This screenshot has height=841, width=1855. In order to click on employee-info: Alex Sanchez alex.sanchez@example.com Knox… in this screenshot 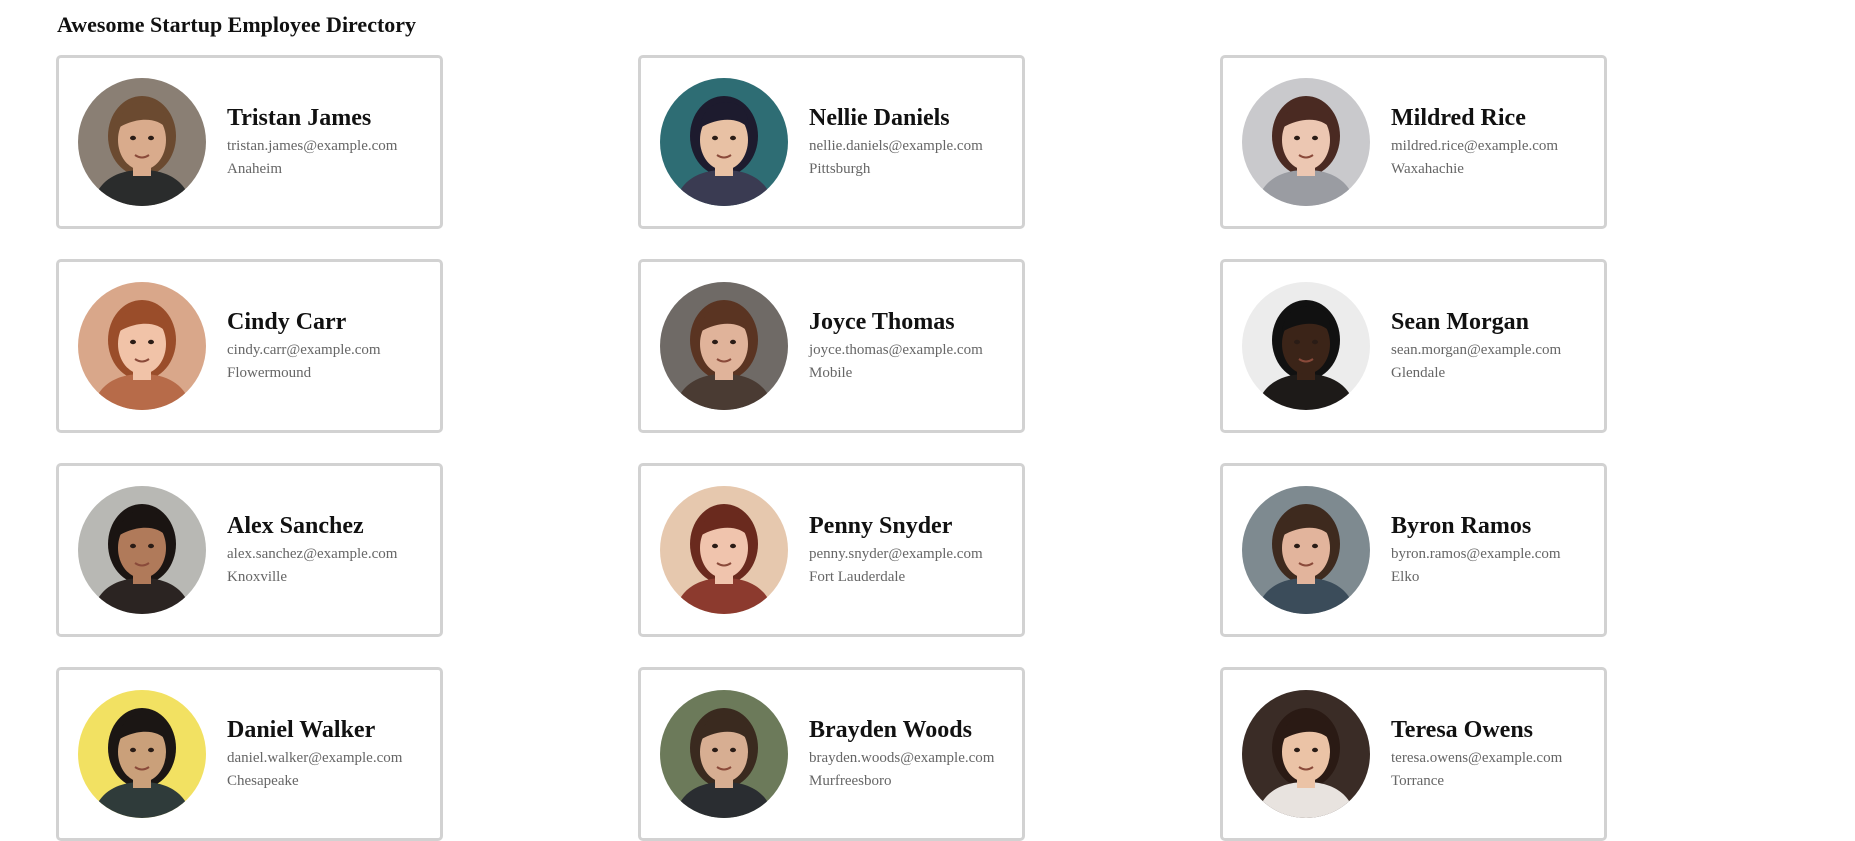, I will do `click(312, 550)`.